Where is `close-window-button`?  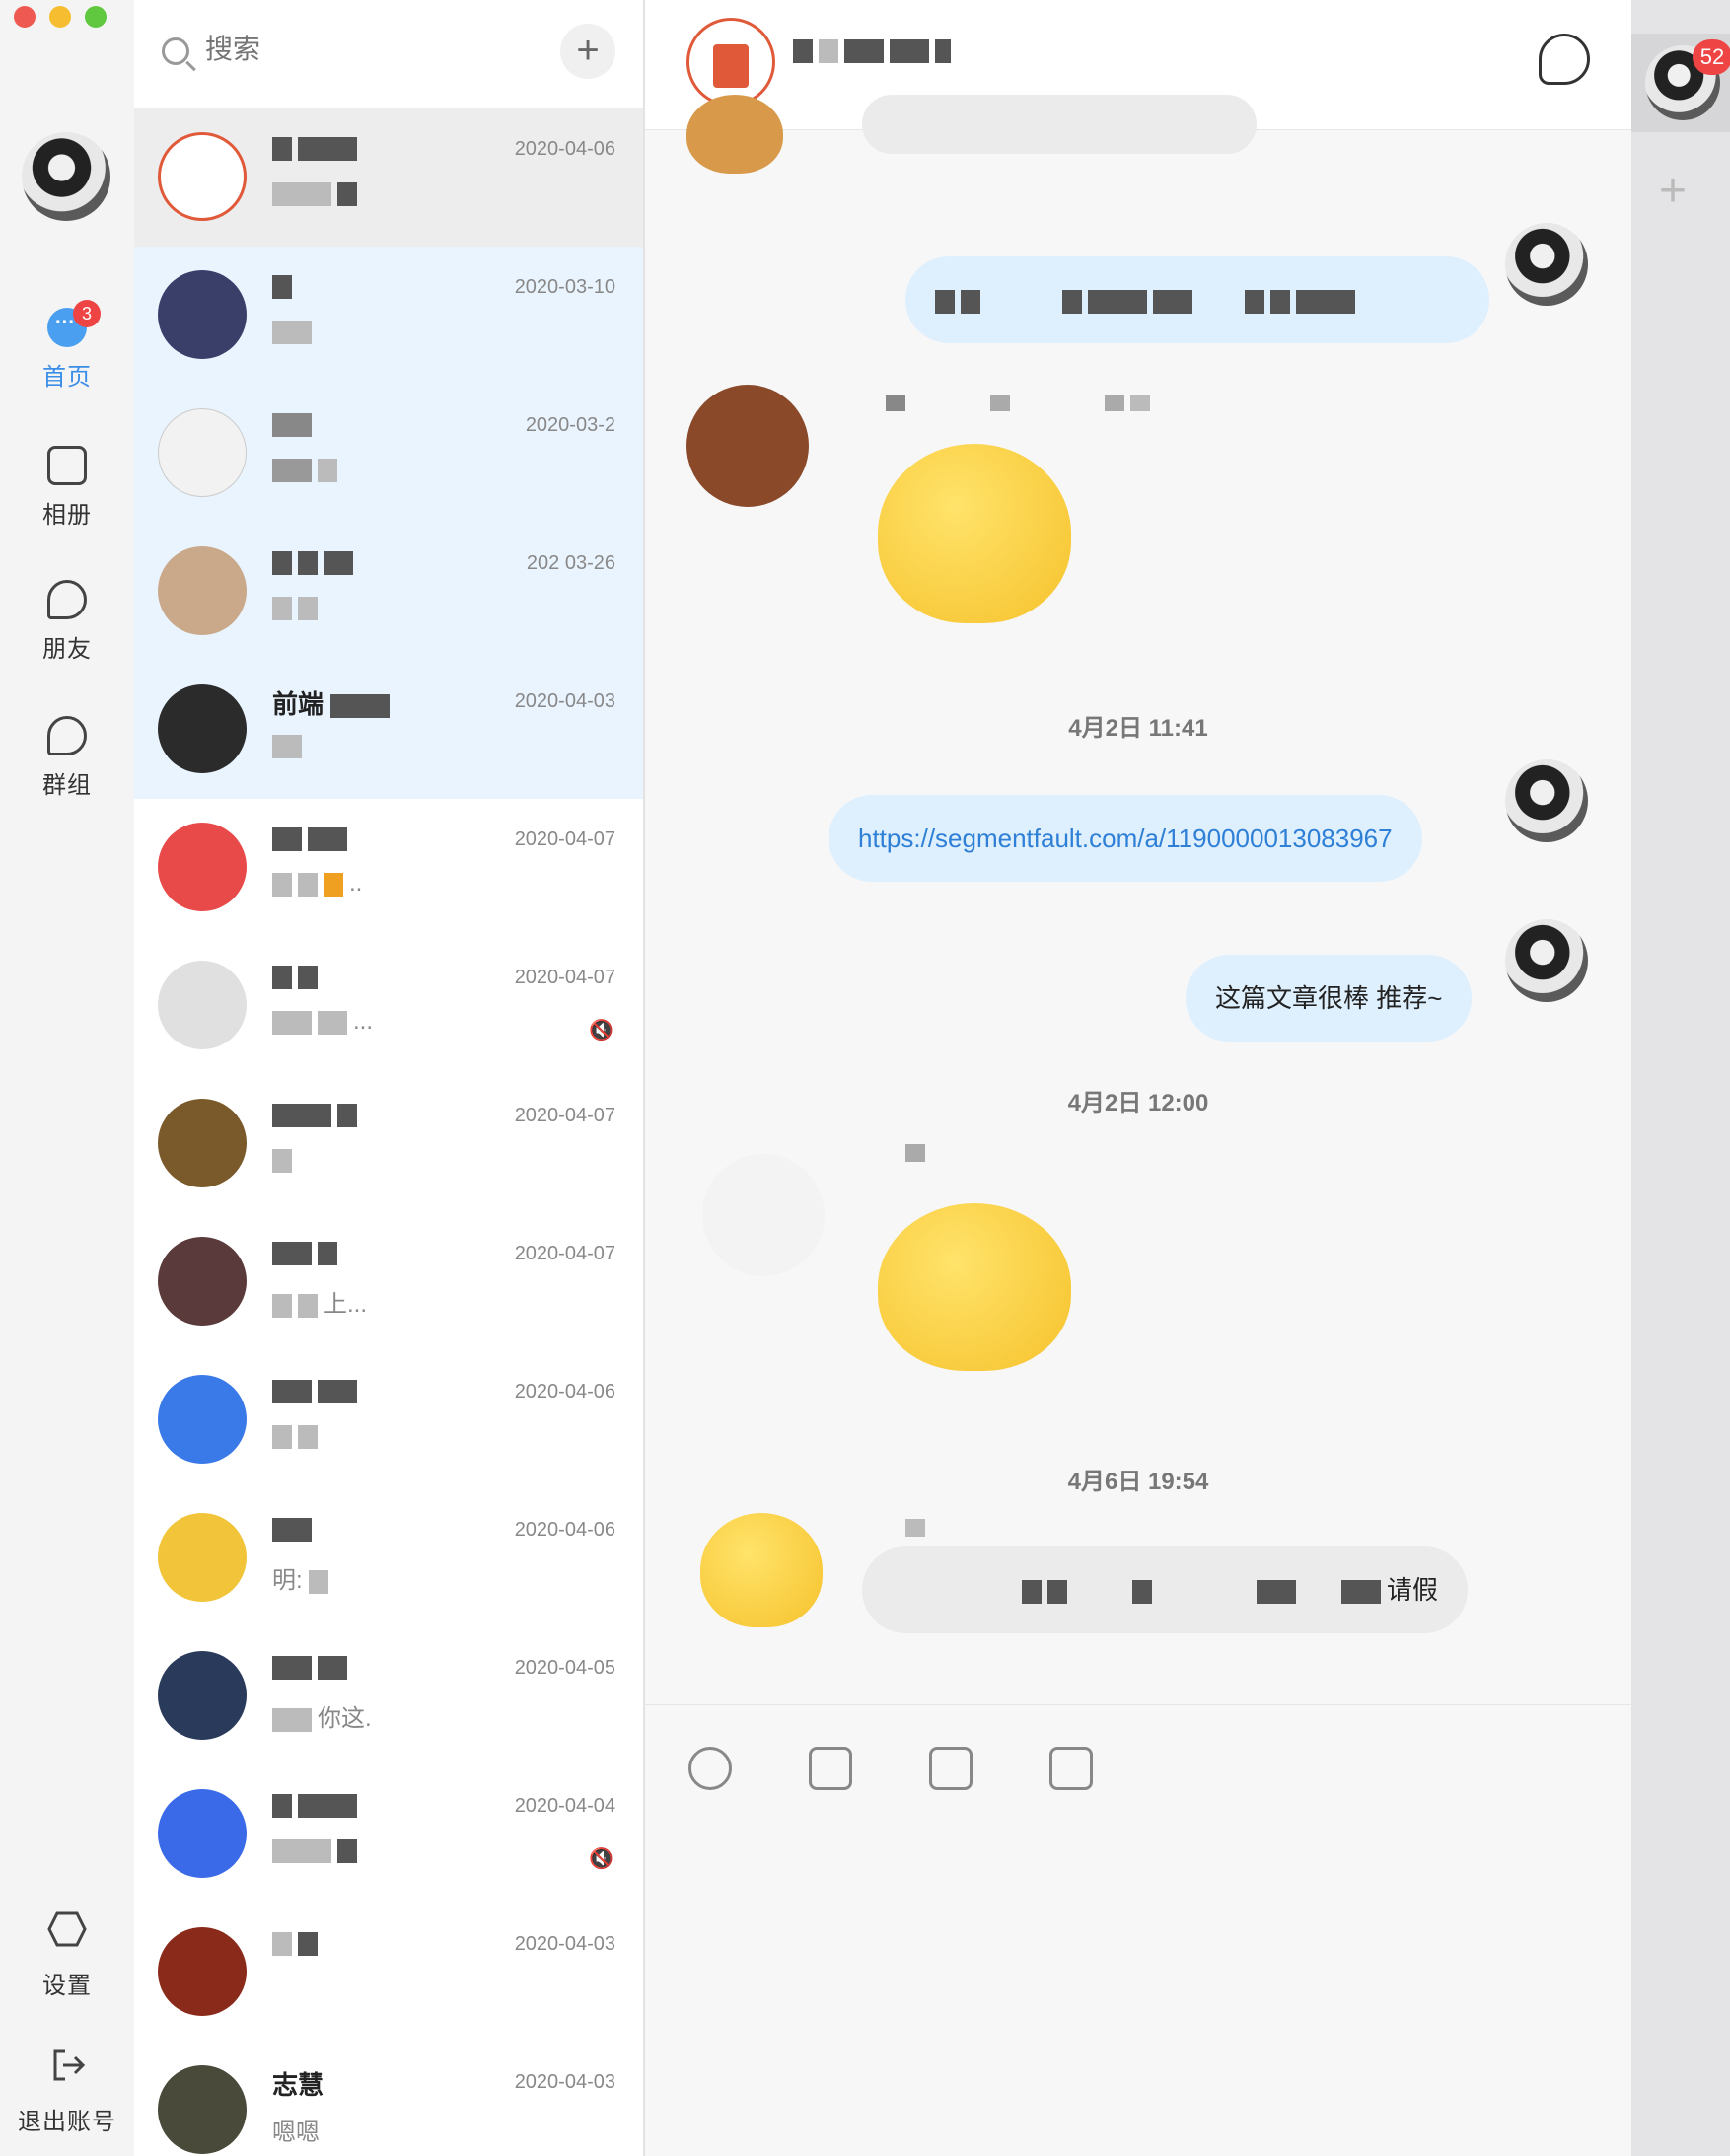
close-window-button is located at coordinates (25, 17).